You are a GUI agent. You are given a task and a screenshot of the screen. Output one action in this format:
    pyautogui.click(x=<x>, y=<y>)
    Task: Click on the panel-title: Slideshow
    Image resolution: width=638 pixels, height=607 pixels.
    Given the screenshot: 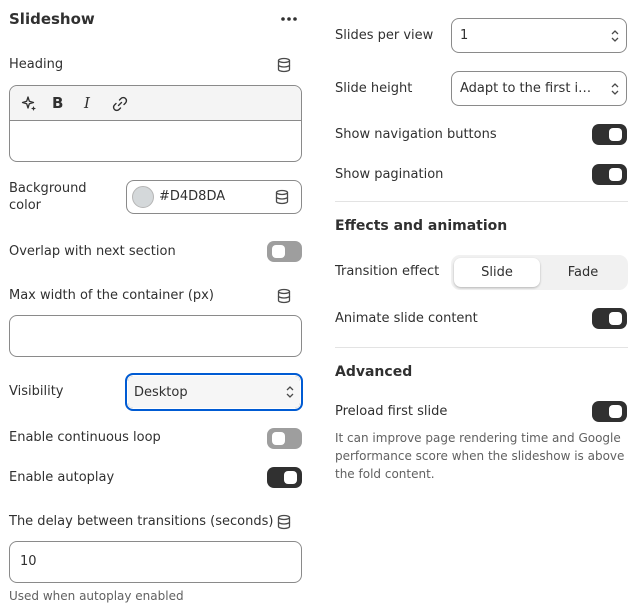 What is the action you would take?
    pyautogui.click(x=52, y=19)
    